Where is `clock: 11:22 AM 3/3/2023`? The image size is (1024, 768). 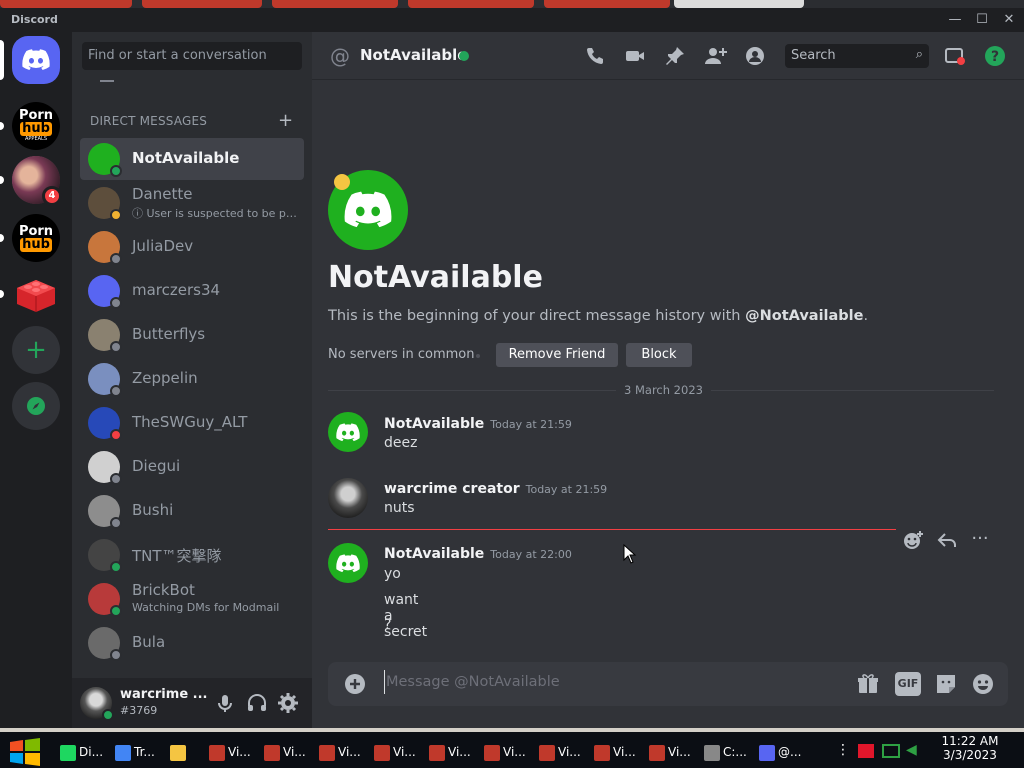 clock: 11:22 AM 3/3/2023 is located at coordinates (970, 748).